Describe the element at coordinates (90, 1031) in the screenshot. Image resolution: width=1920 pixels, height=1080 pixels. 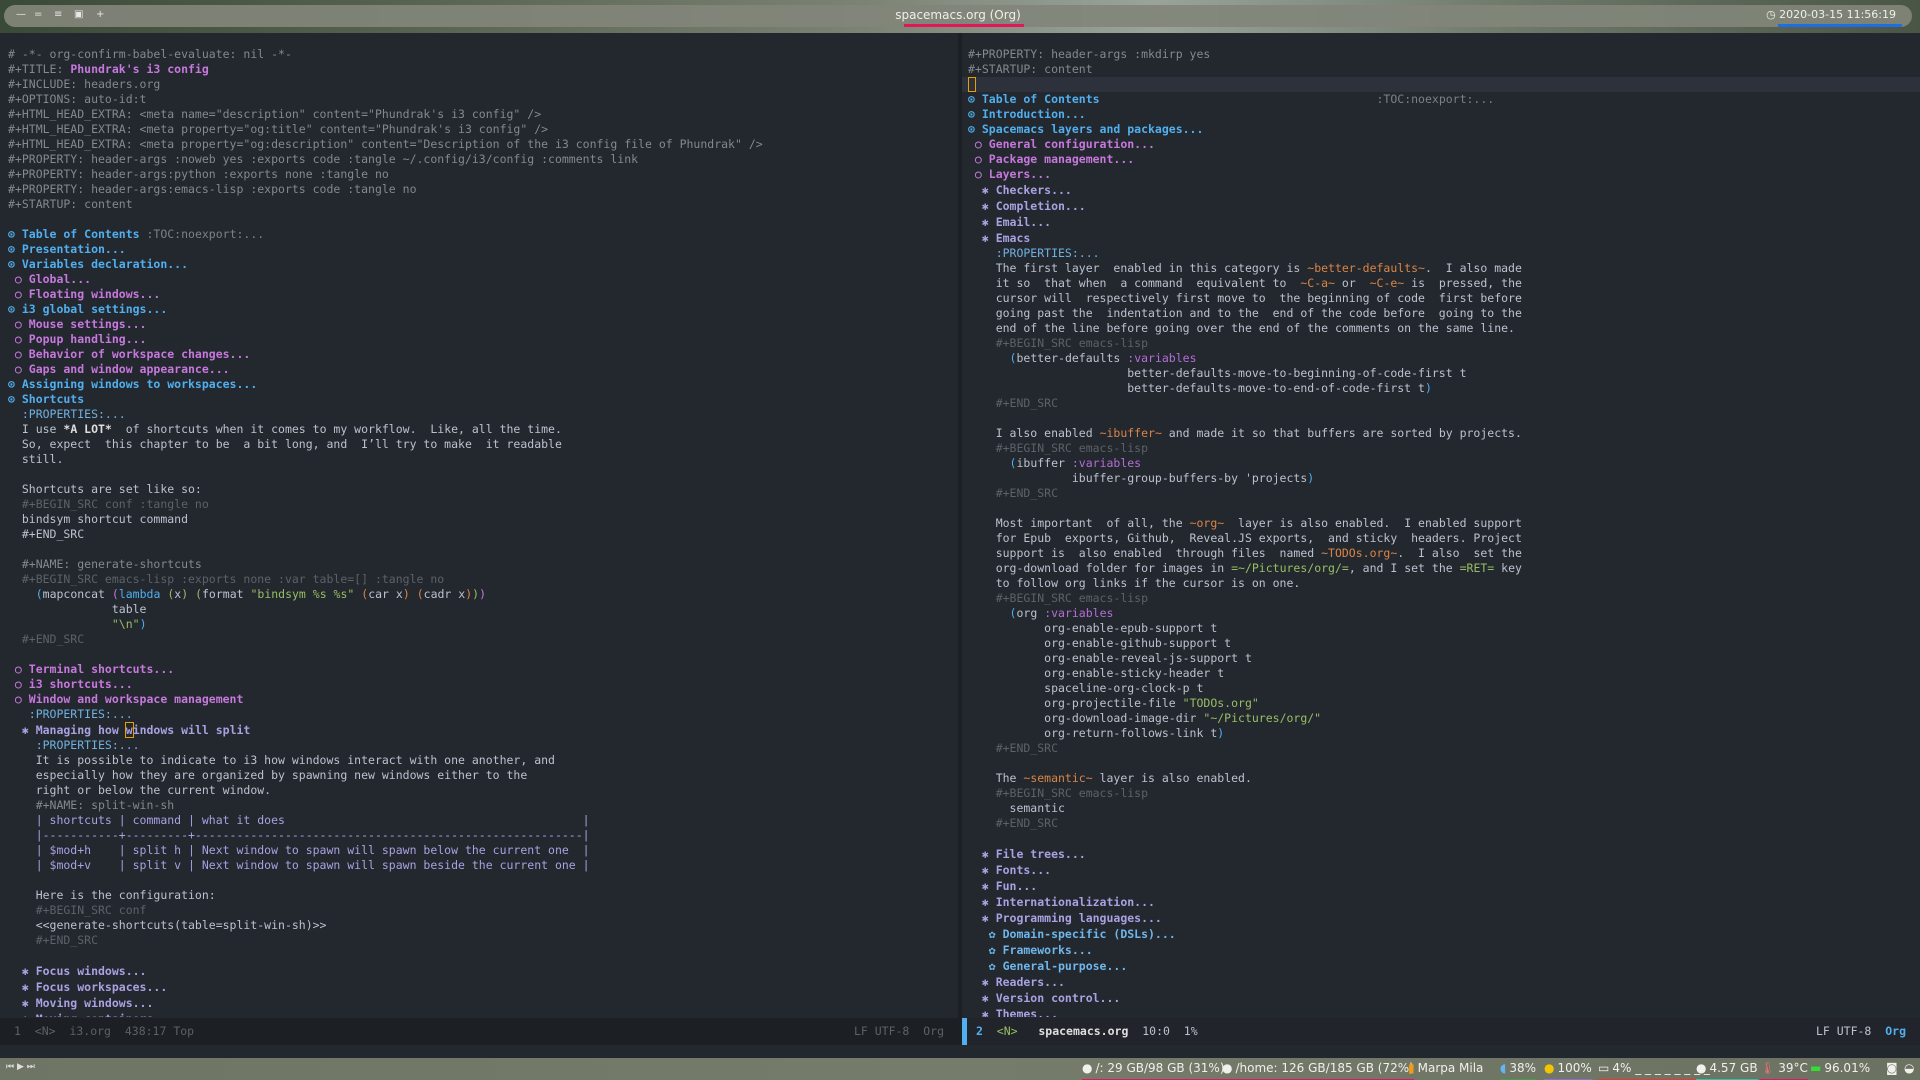
I see `buffer-name: i3.org` at that location.